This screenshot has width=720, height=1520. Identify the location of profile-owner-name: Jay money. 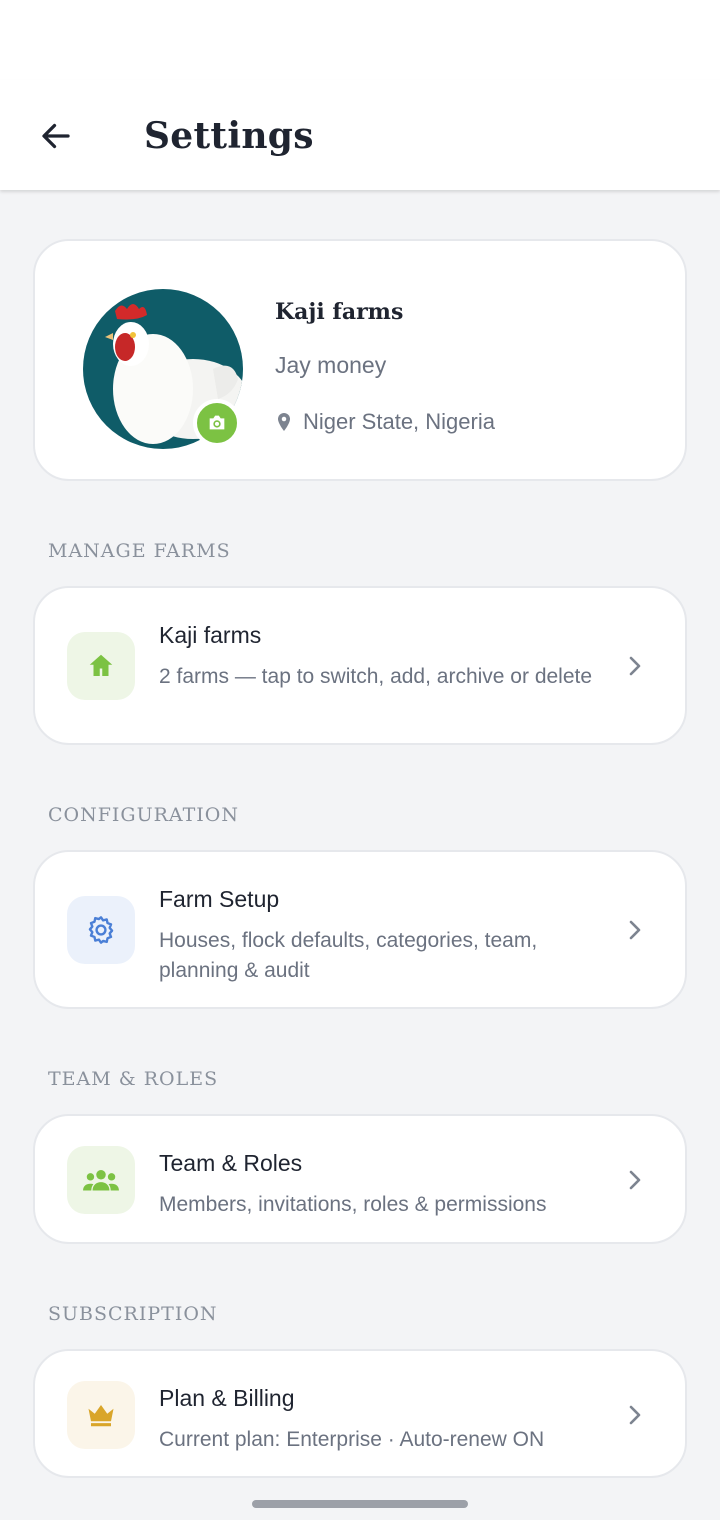
(331, 365).